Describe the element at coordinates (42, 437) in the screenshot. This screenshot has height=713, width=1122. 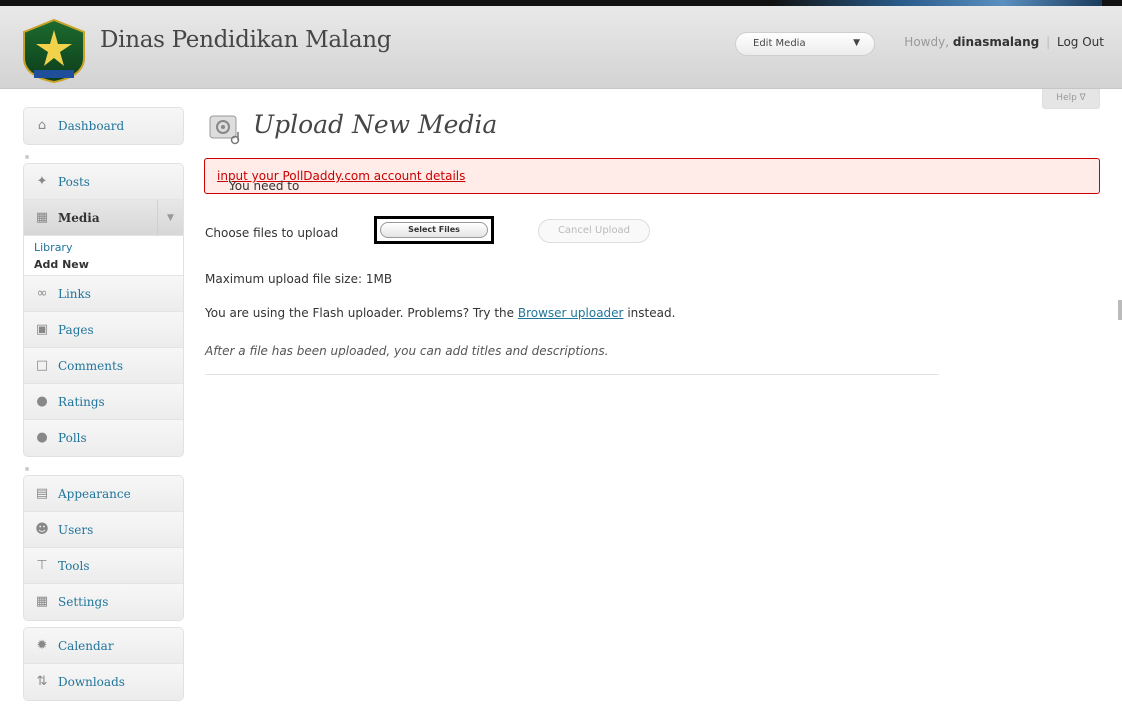
I see `polls-icon: ●` at that location.